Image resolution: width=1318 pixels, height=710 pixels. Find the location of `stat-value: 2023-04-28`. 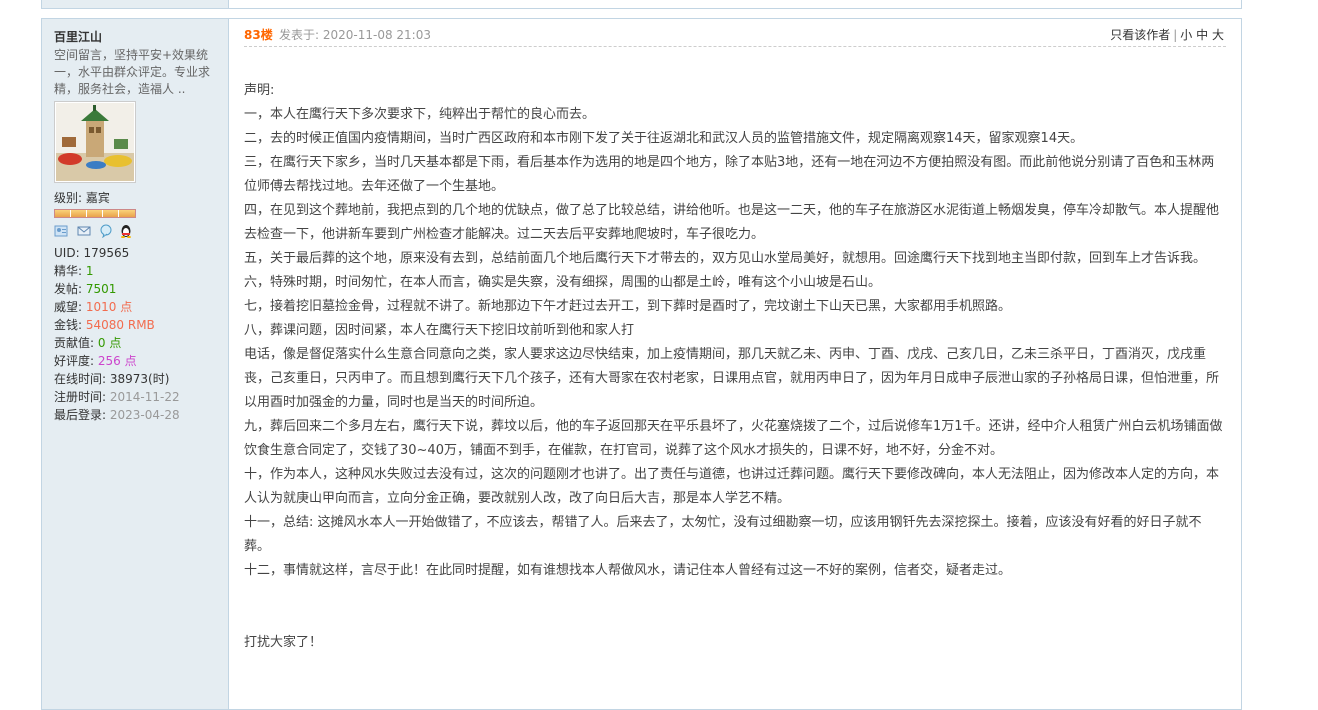

stat-value: 2023-04-28 is located at coordinates (144, 415).